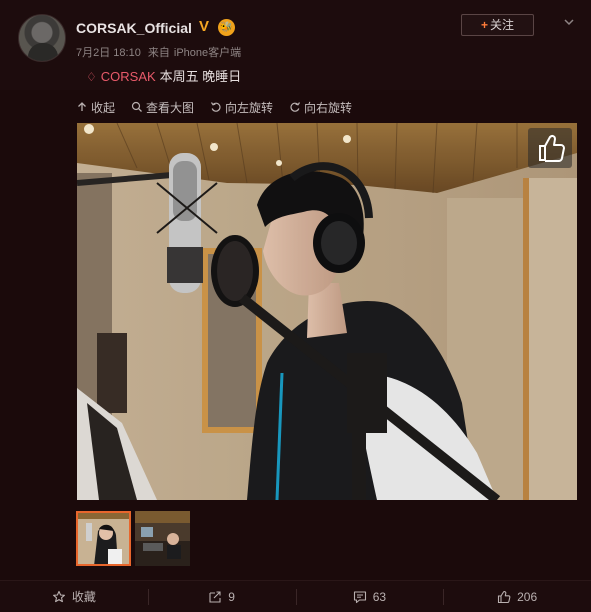 The width and height of the screenshot is (591, 612). I want to click on verified-badge: V, so click(206, 27).